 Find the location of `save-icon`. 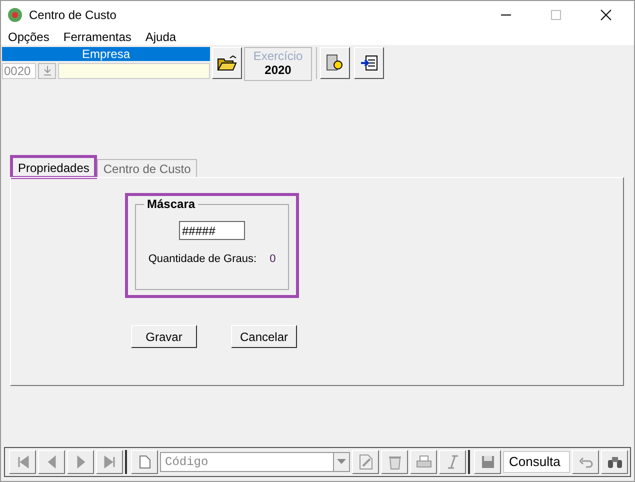

save-icon is located at coordinates (487, 462).